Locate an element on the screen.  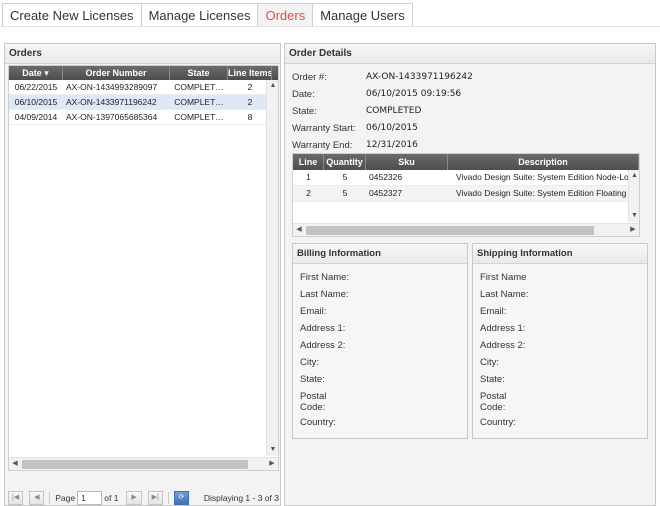
shipping-postal-code-label: Postal Code: is located at coordinates (493, 402).